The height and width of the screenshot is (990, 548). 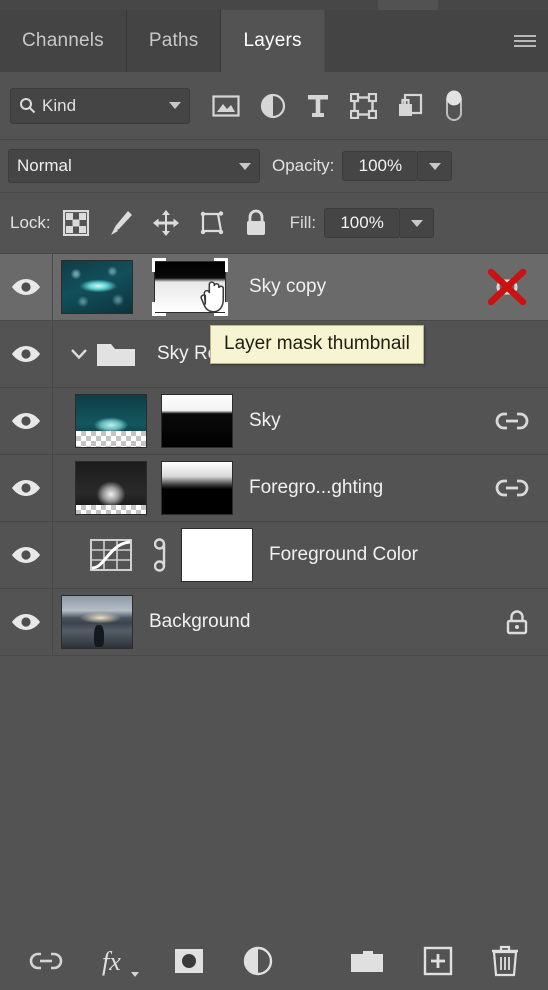 I want to click on new-group-icon, so click(x=367, y=961).